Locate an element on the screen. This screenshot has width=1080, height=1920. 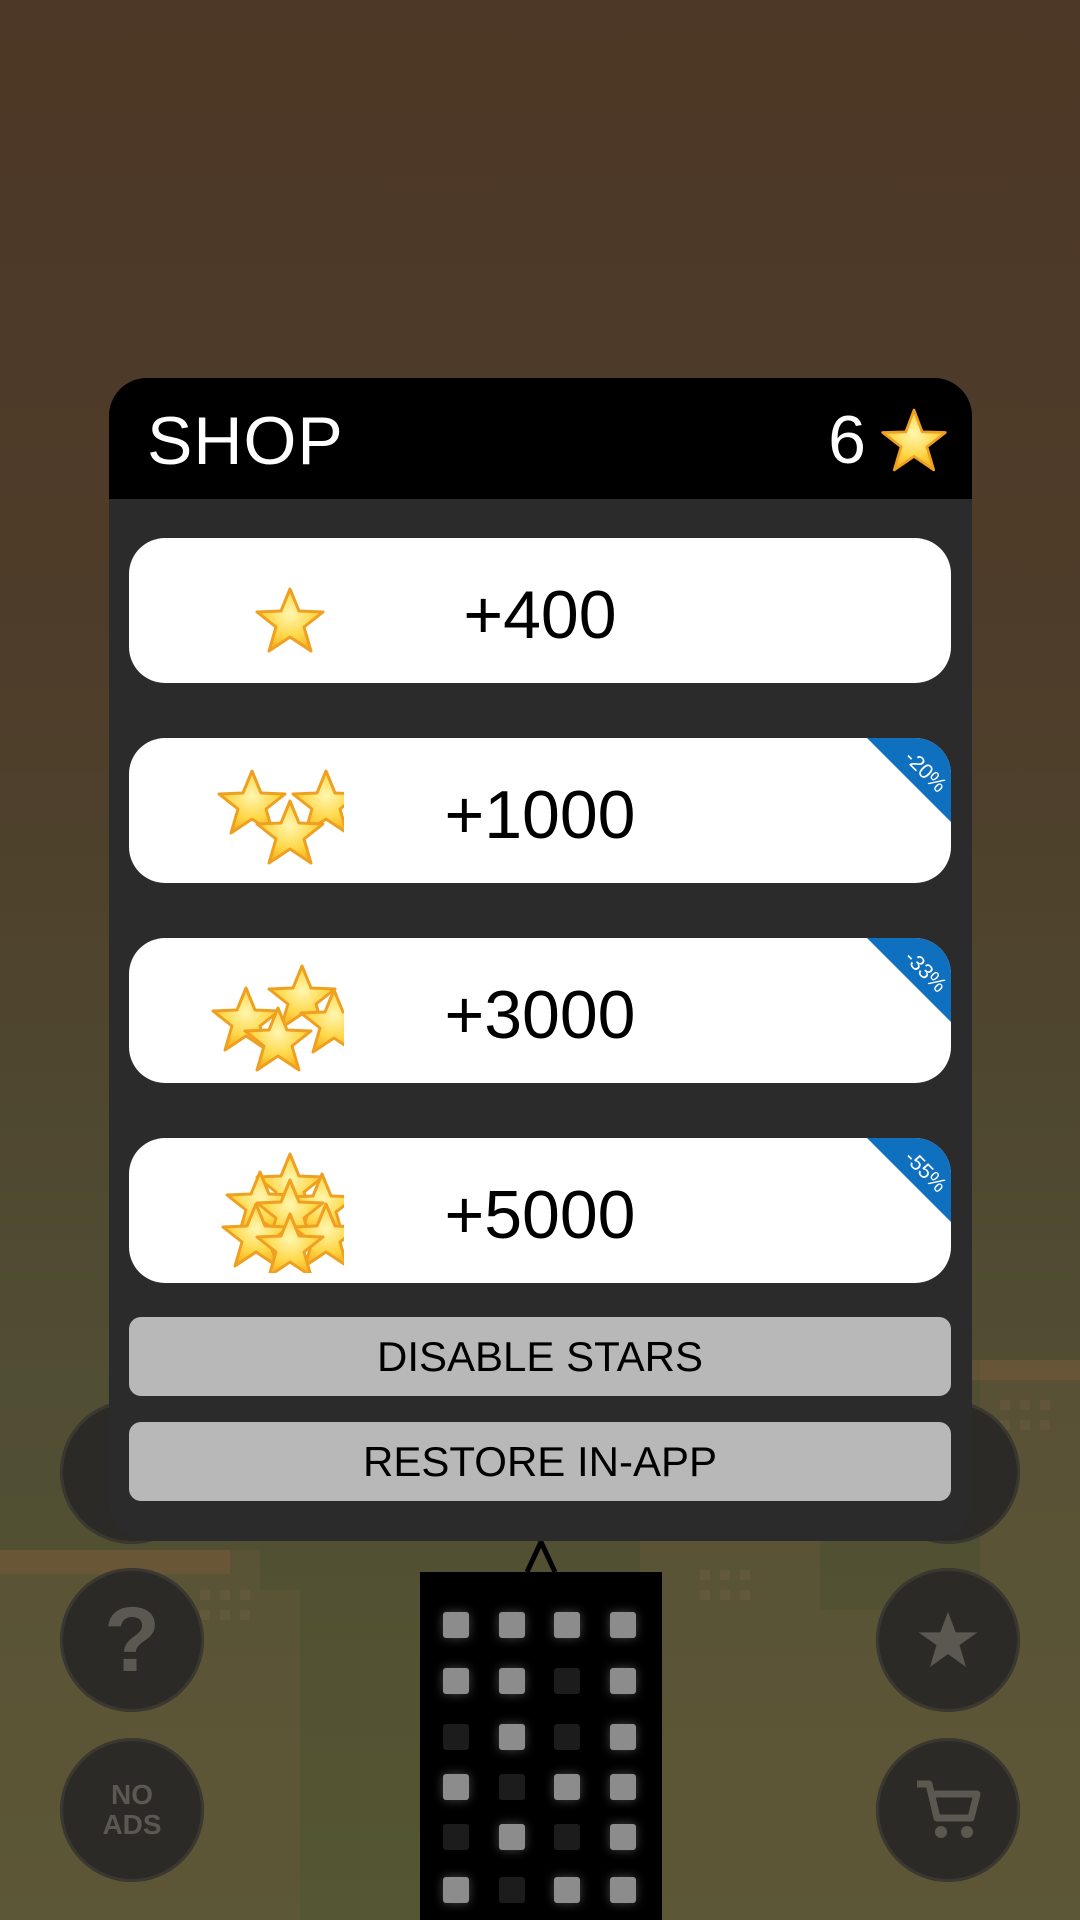
pack-3000-button: +3000 -33% is located at coordinates (540, 1010).